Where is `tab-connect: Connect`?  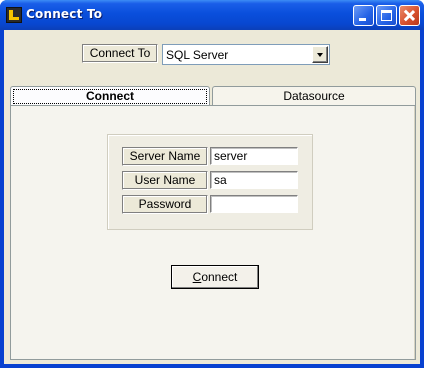
tab-connect: Connect is located at coordinates (110, 96).